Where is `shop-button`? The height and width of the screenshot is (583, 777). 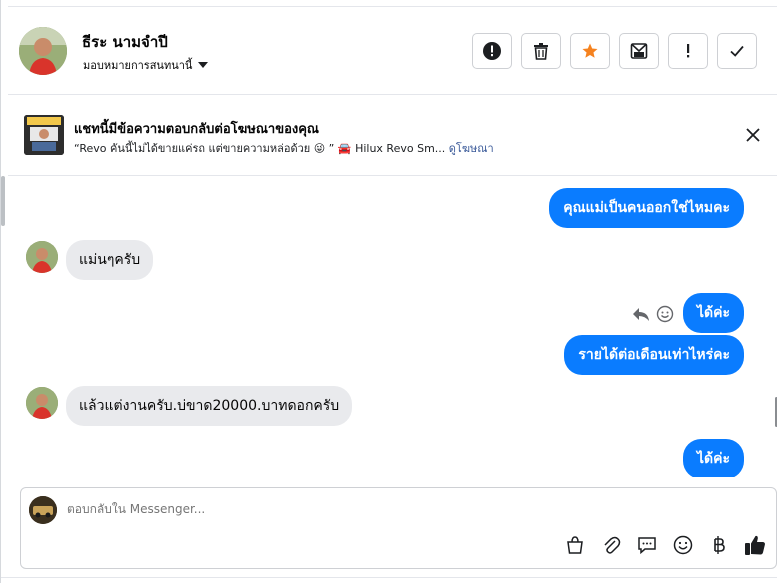
shop-button is located at coordinates (575, 545).